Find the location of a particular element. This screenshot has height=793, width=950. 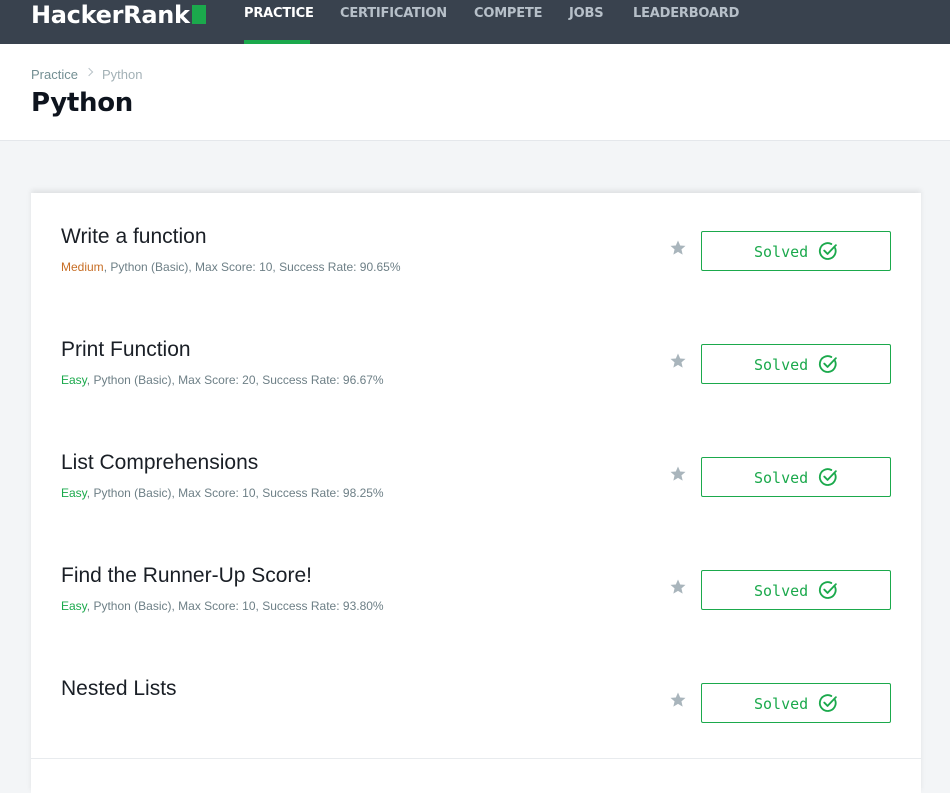

challenge-title: Find the Runner-Up Score! is located at coordinates (186, 576).